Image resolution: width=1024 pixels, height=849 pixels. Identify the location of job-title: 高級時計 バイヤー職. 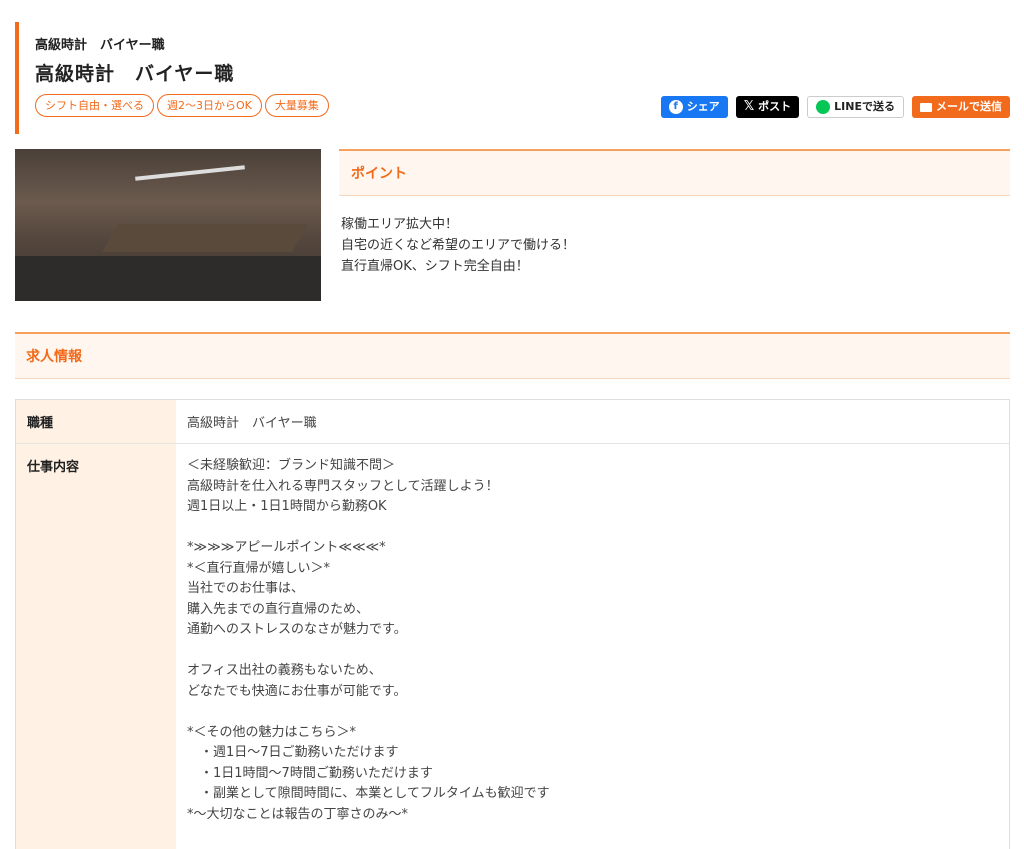
(135, 74).